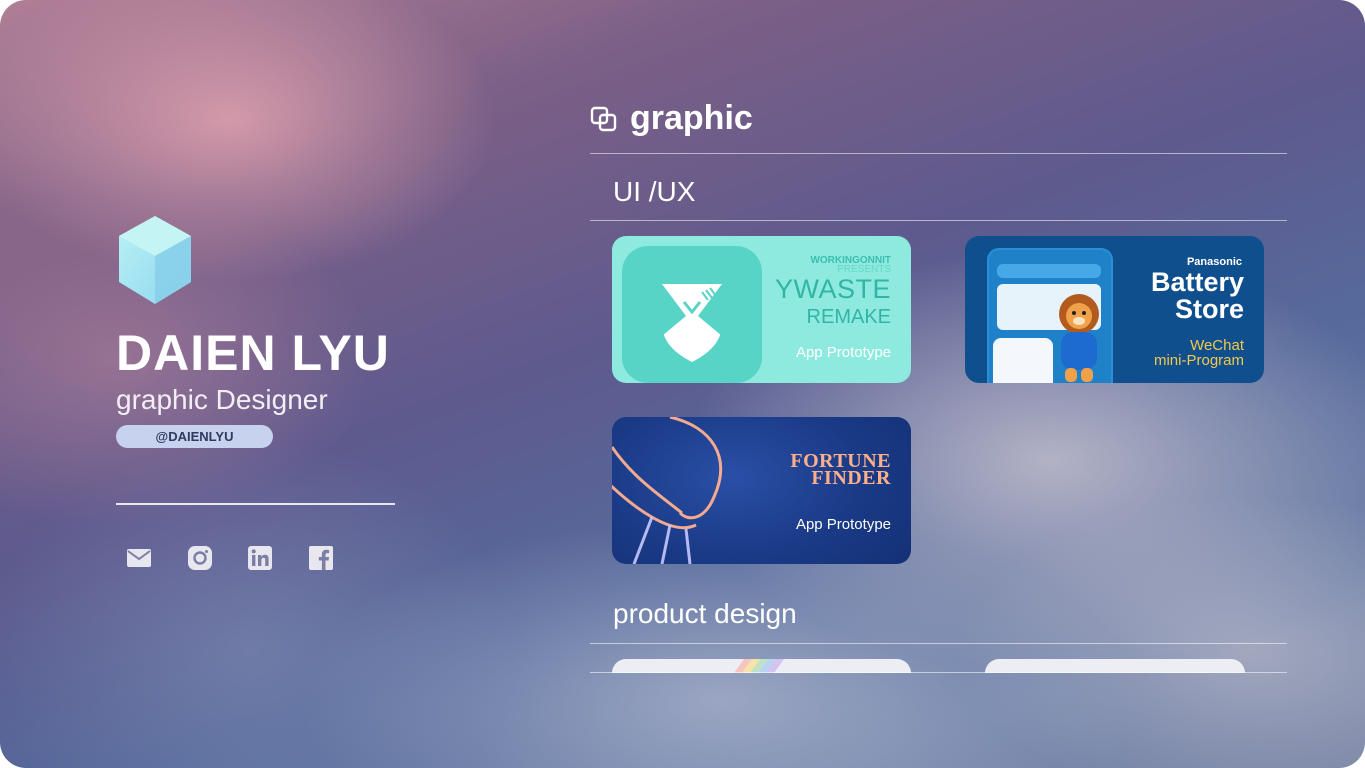  What do you see at coordinates (938, 643) in the screenshot?
I see `product-divider` at bounding box center [938, 643].